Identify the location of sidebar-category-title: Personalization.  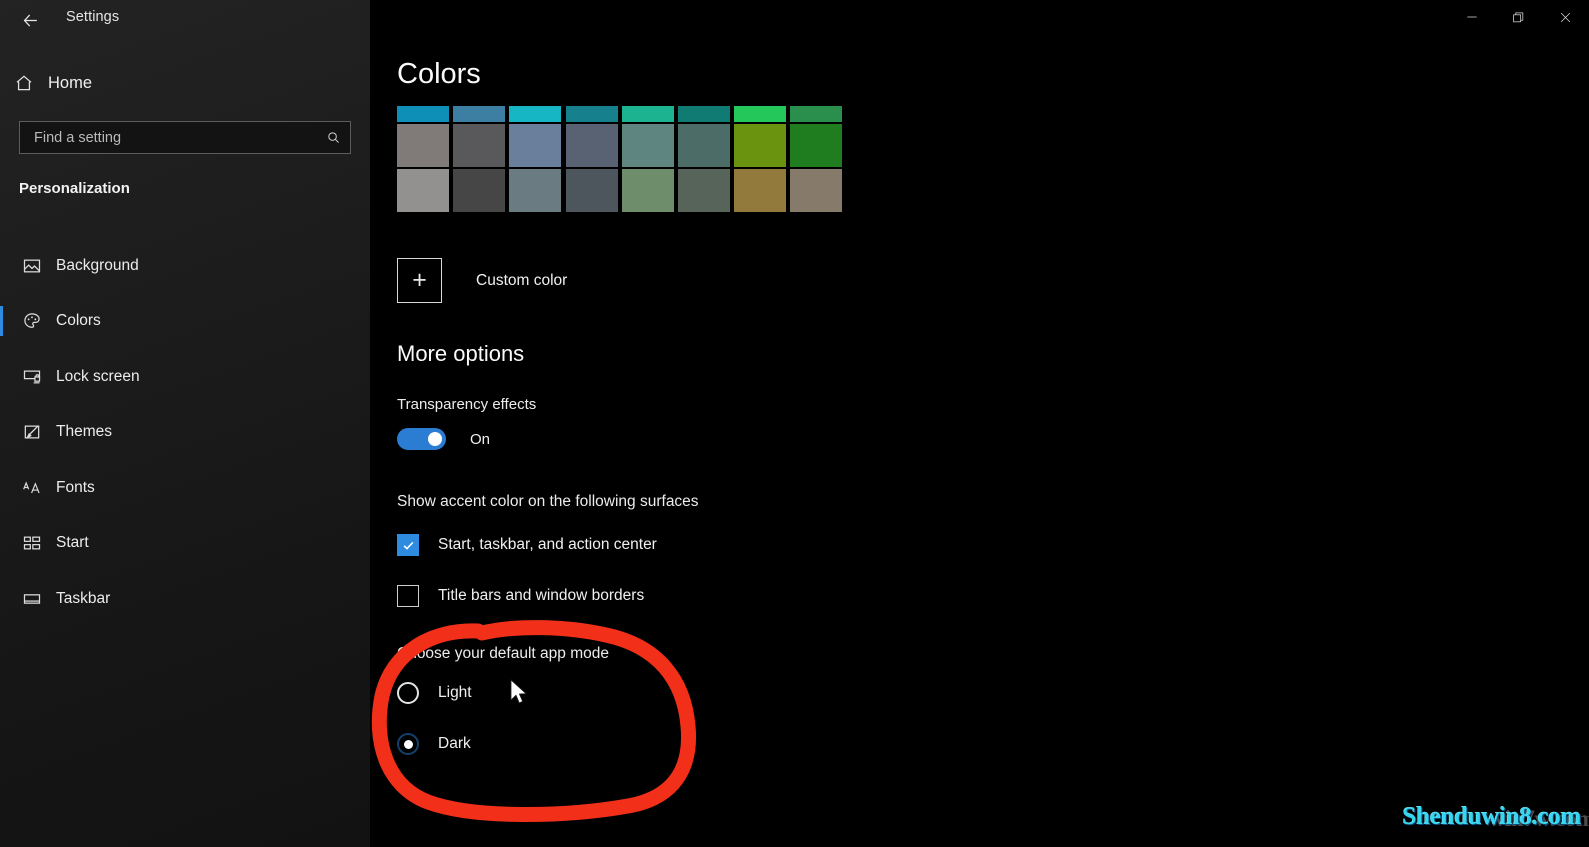
(74, 188).